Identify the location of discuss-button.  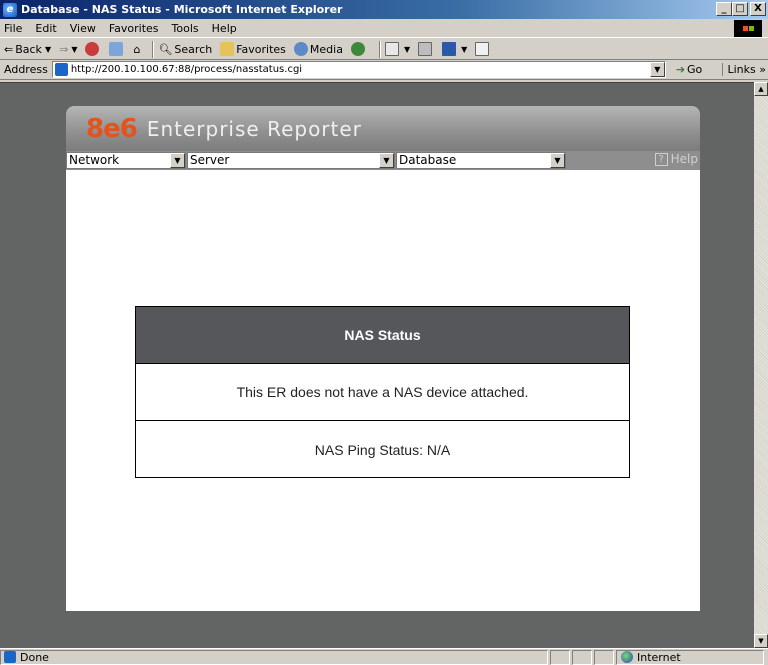
(483, 49).